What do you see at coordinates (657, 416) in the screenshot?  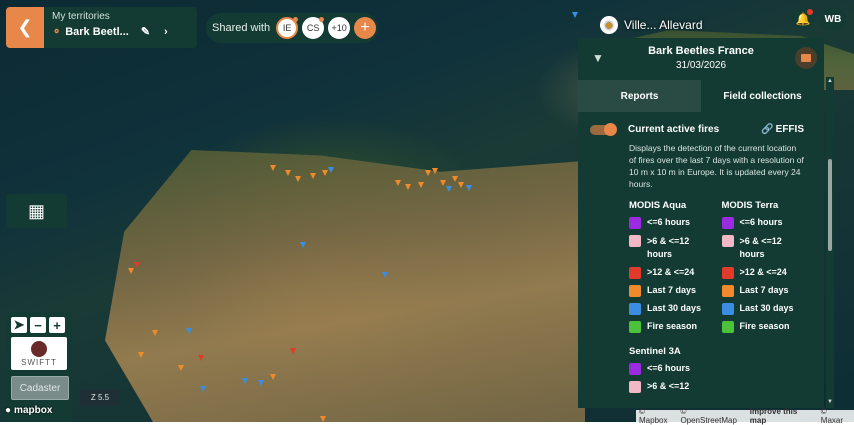 I see `mapbox-attrib-link: © Mapbox` at bounding box center [657, 416].